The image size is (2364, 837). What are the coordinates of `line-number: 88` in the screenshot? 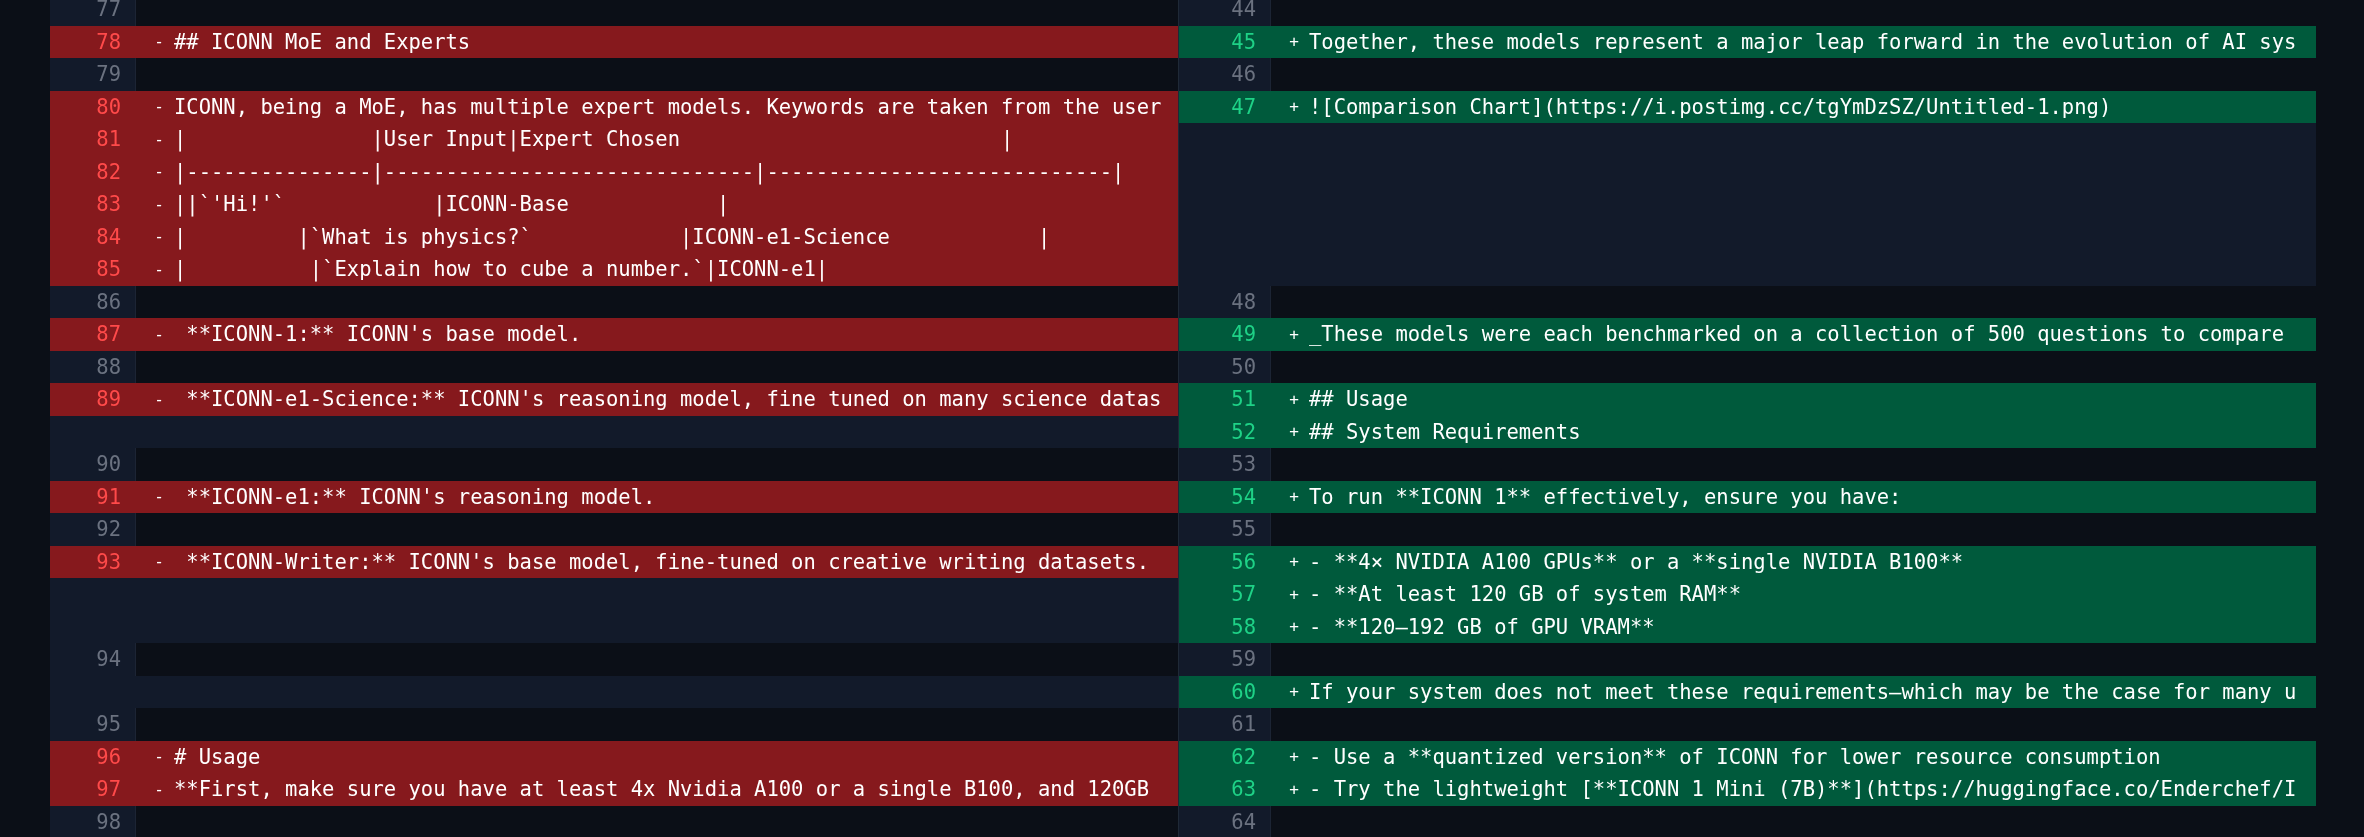 It's located at (108, 366).